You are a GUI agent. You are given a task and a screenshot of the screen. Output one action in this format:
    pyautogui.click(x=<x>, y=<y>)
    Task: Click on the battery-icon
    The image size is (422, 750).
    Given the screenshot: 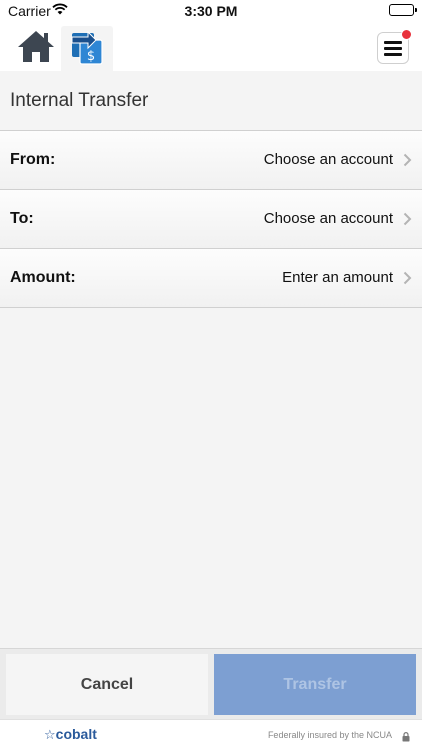 What is the action you would take?
    pyautogui.click(x=403, y=10)
    